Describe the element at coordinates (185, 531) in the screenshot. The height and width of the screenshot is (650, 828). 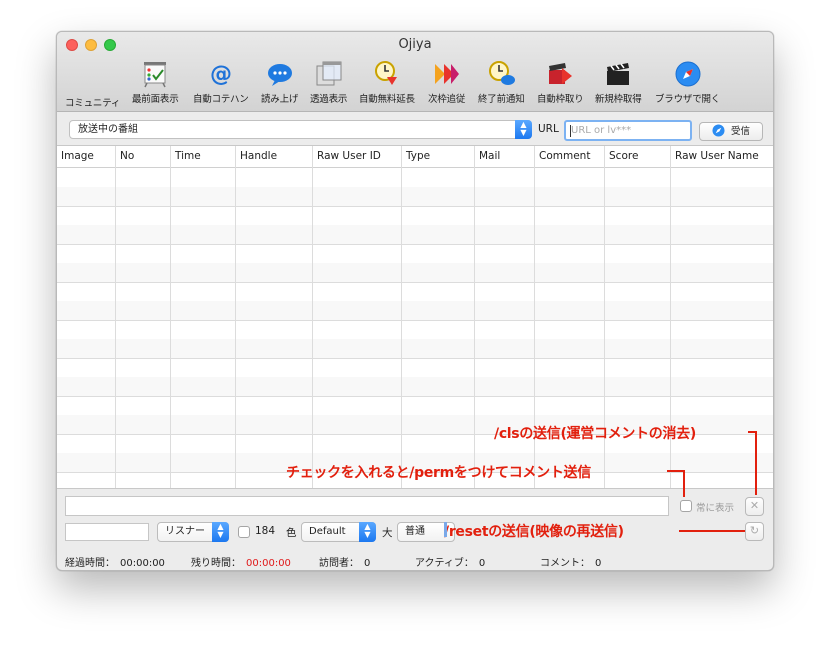
I see `role-select-value: リスナー` at that location.